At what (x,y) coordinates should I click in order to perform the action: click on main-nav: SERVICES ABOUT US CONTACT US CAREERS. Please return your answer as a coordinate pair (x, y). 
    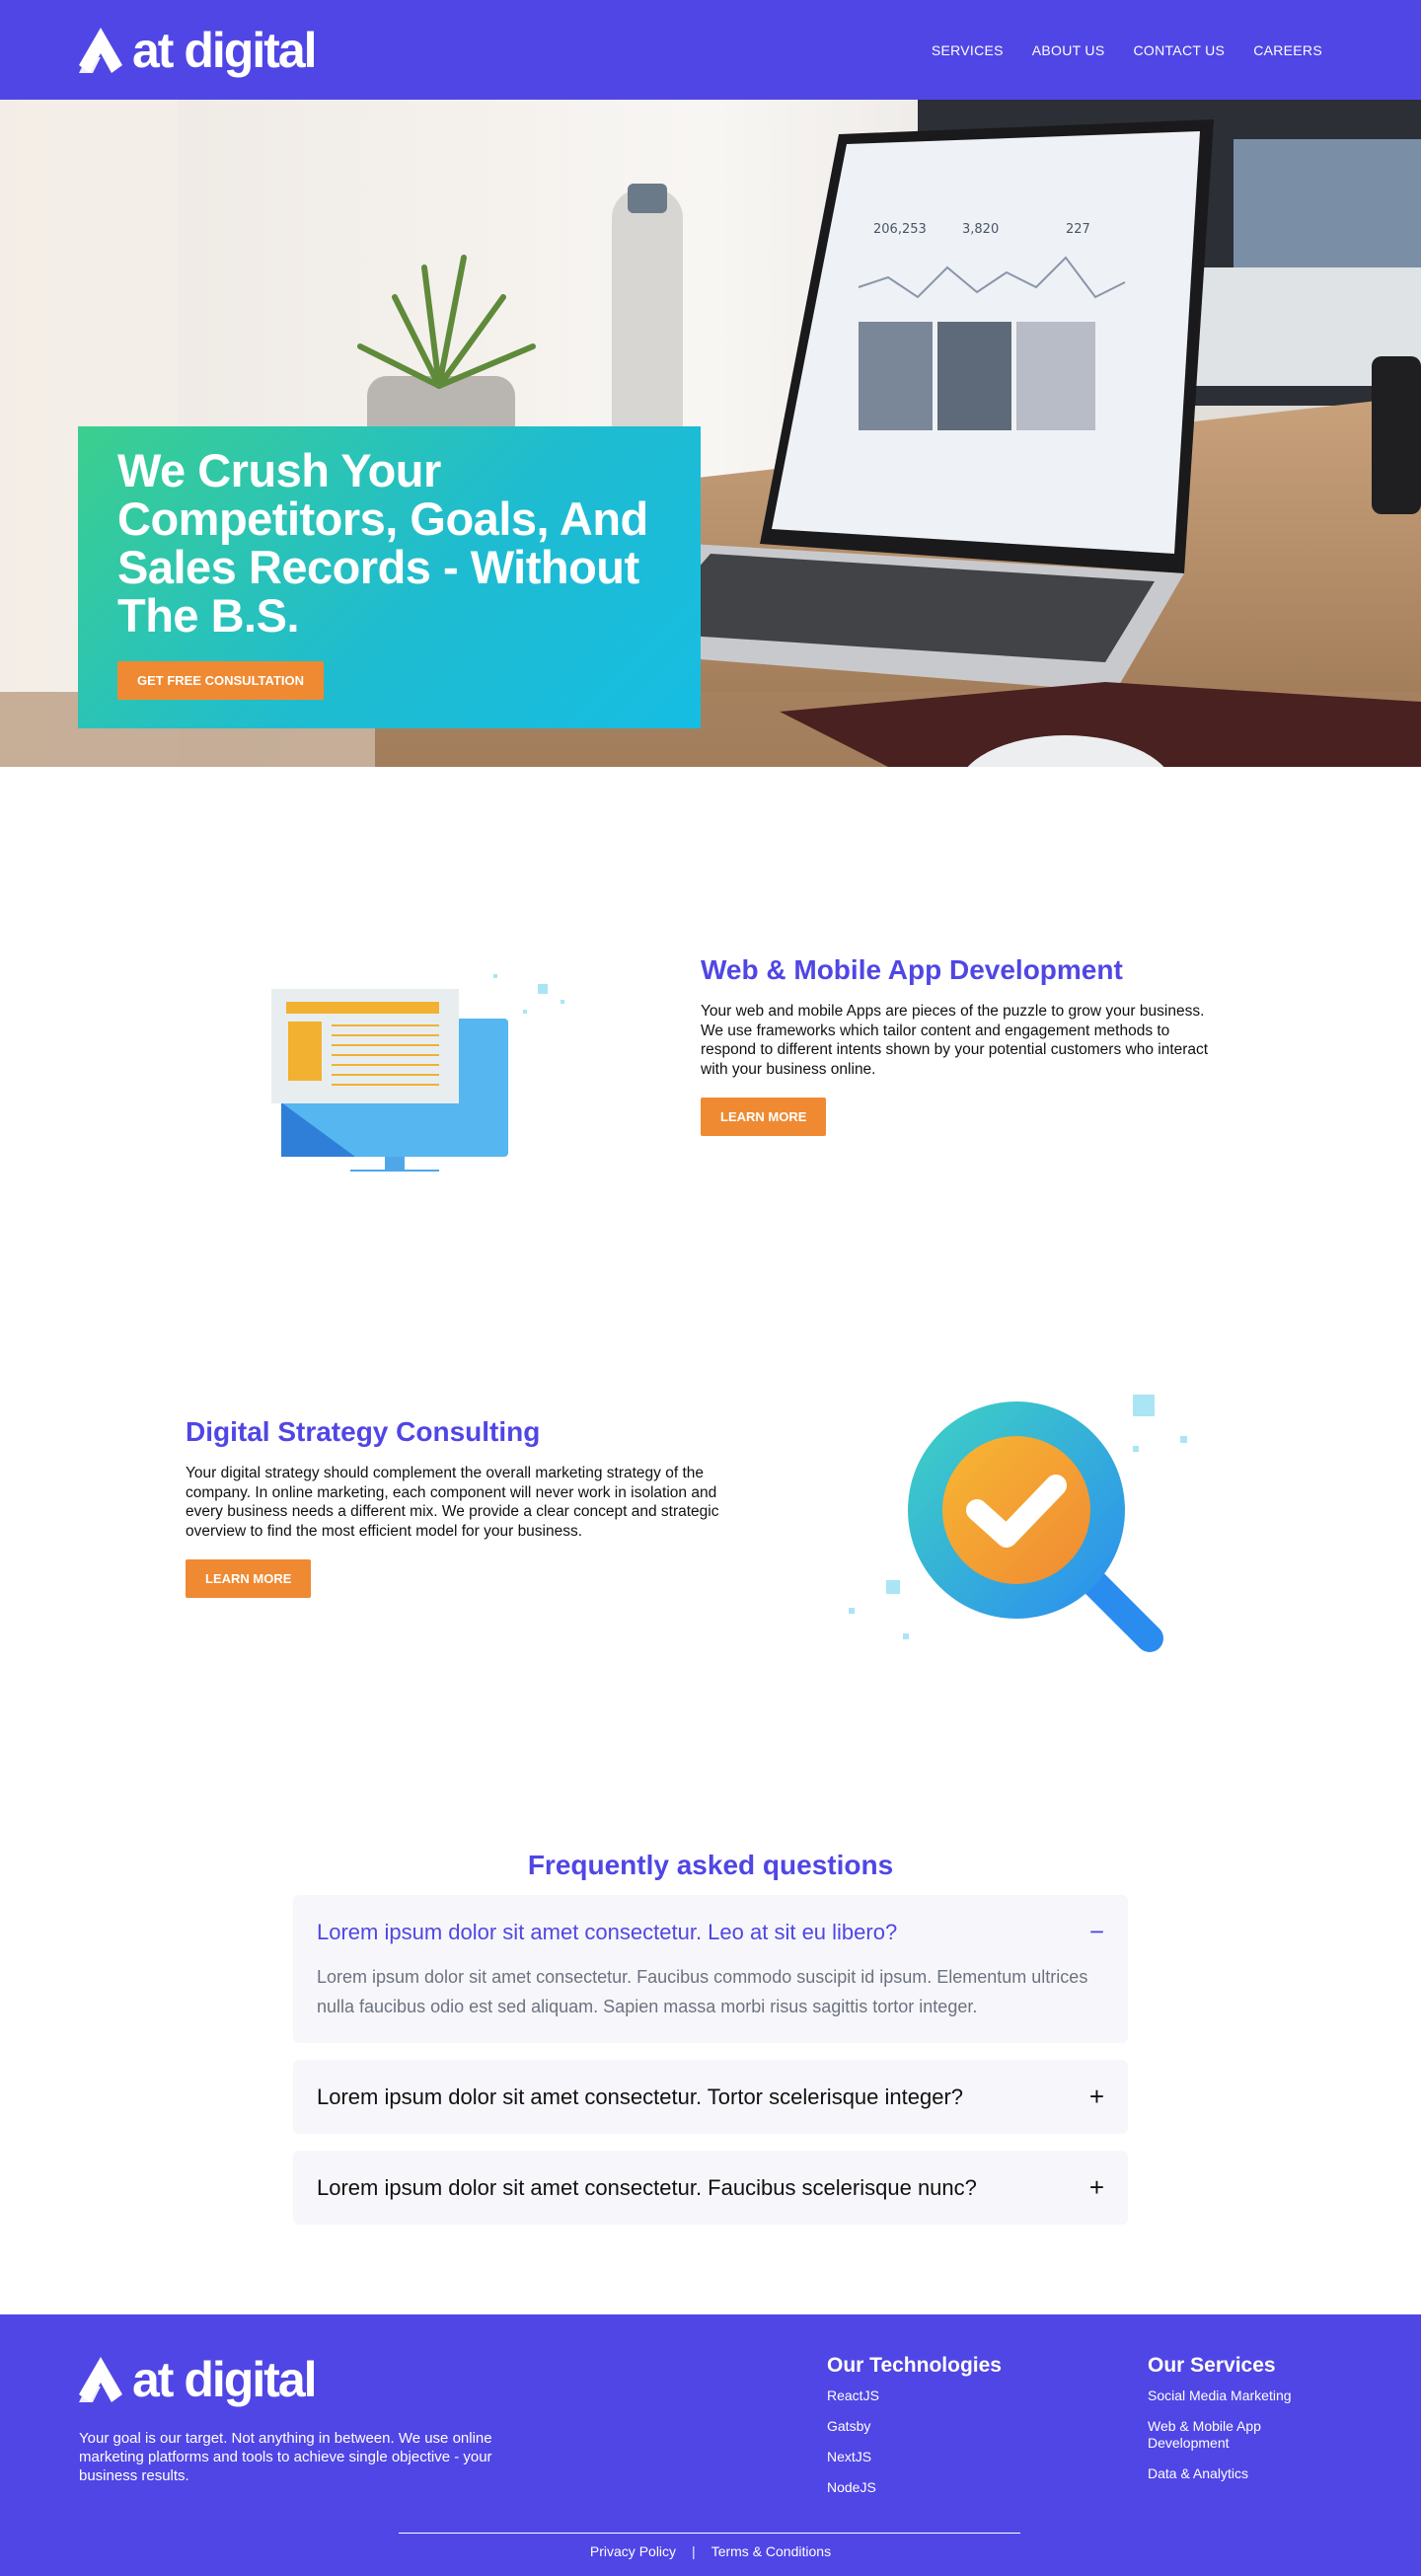
    Looking at the image, I should click on (1127, 50).